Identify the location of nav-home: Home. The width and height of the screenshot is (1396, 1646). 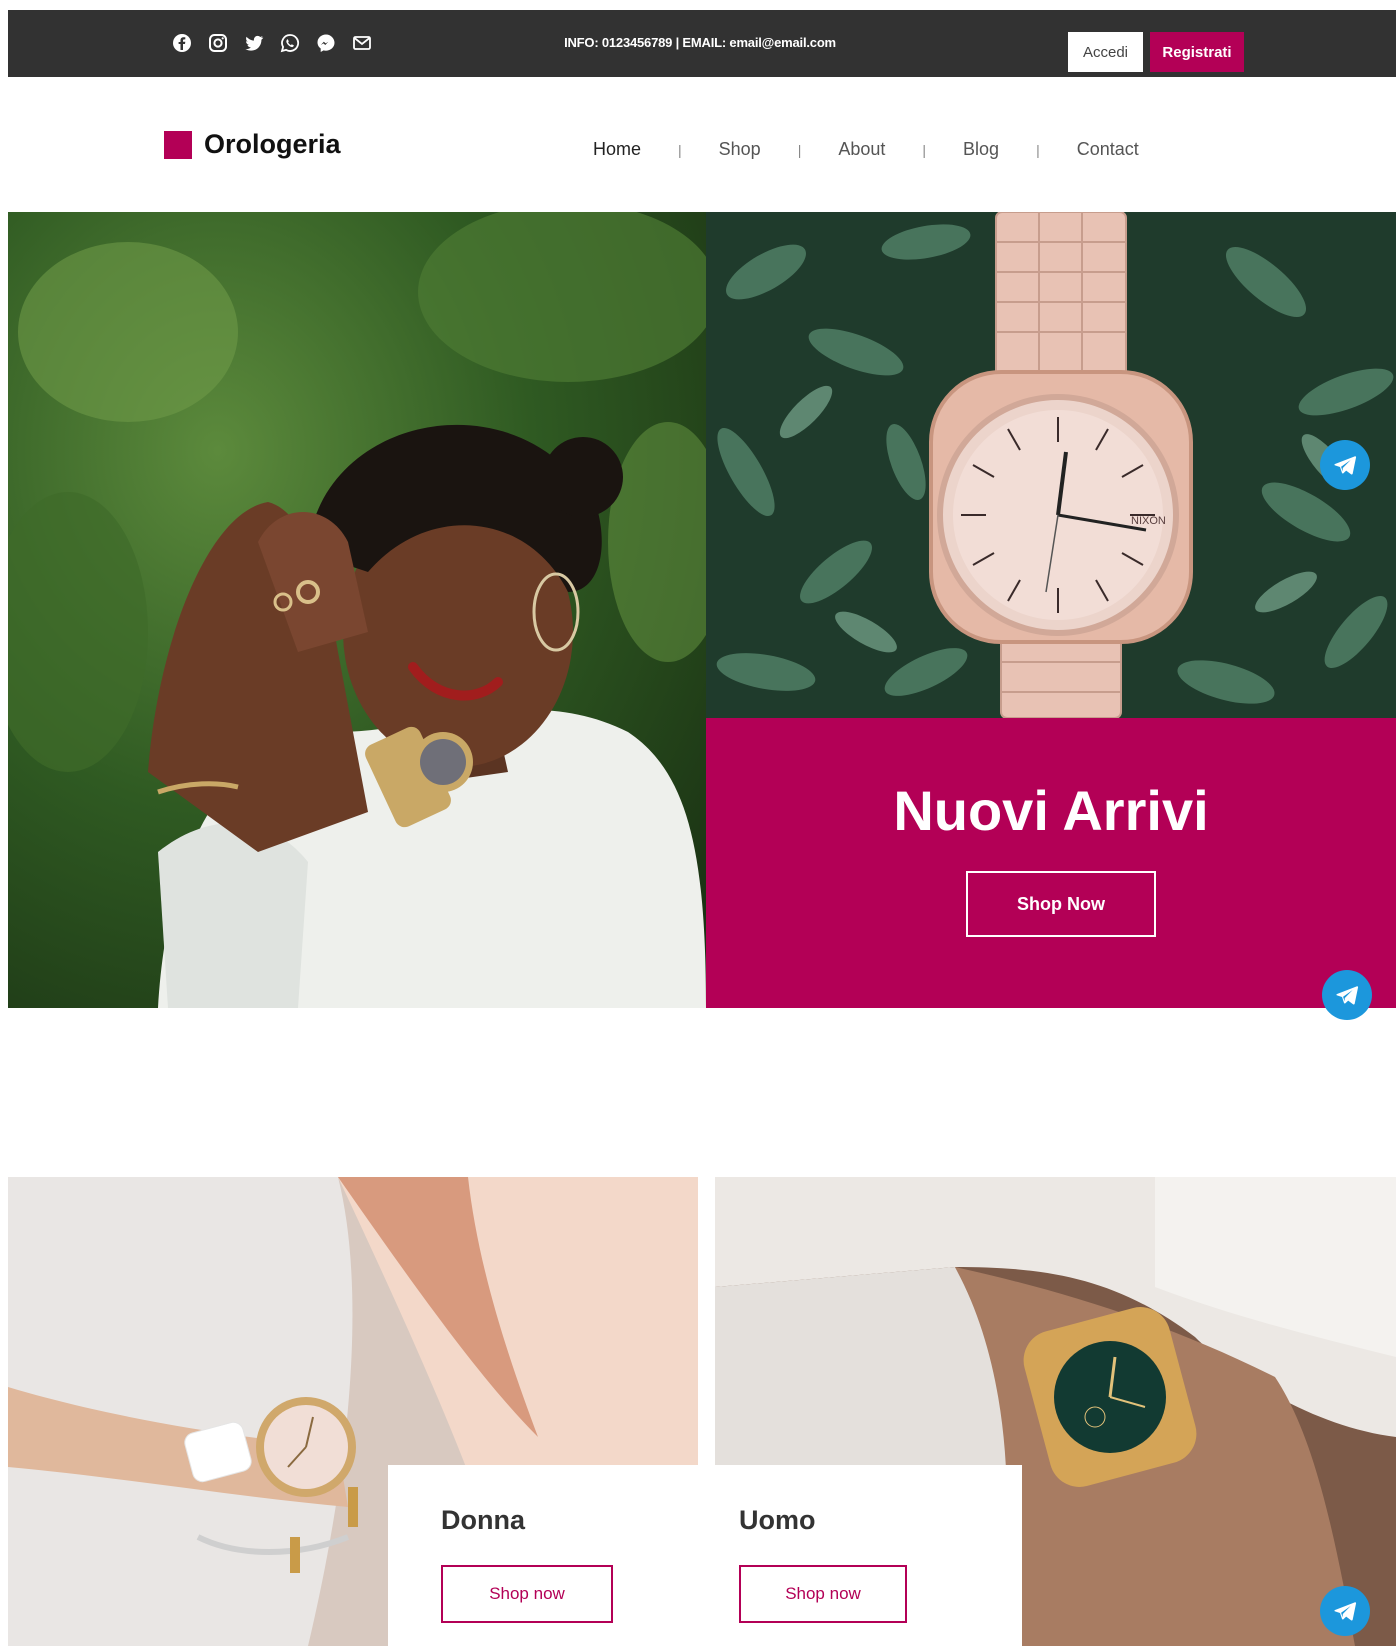
(617, 149).